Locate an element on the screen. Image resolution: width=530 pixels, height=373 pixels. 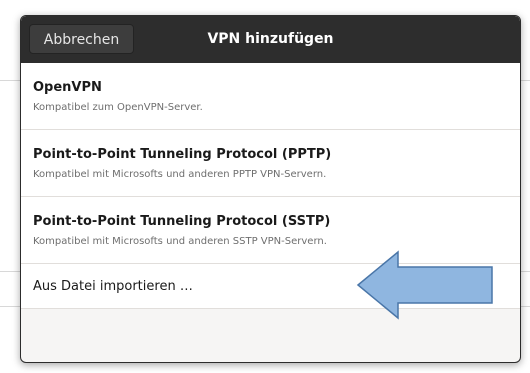
option-title: Point-to-Point Tunneling Protocol (PPTP) is located at coordinates (182, 154).